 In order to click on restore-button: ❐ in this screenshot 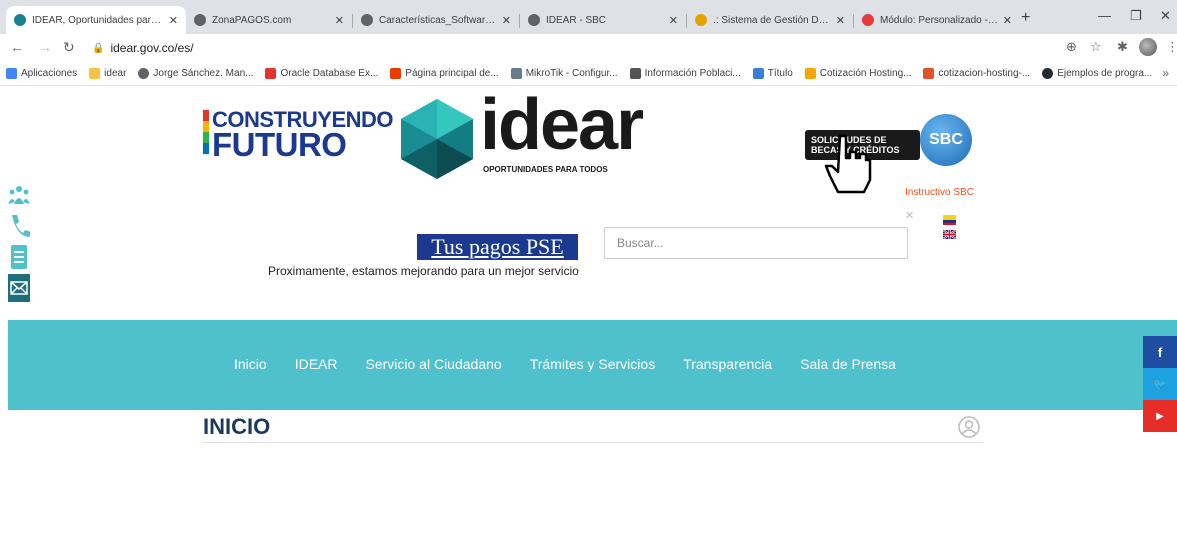, I will do `click(1136, 16)`.